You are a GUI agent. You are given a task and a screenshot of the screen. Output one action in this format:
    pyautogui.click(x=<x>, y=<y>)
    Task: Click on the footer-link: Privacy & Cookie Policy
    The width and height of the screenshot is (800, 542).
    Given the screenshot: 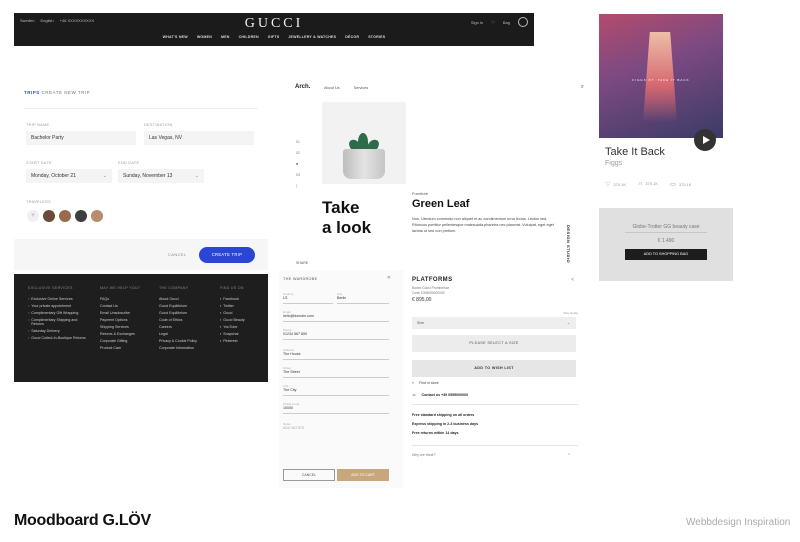 What is the action you would take?
    pyautogui.click(x=187, y=341)
    